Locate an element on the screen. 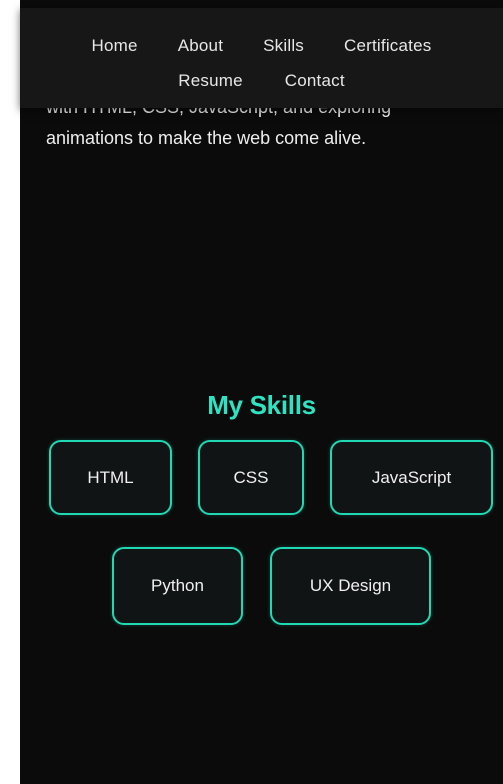 Image resolution: width=503 pixels, height=784 pixels. skill-card-ux-design: UX Design is located at coordinates (350, 586).